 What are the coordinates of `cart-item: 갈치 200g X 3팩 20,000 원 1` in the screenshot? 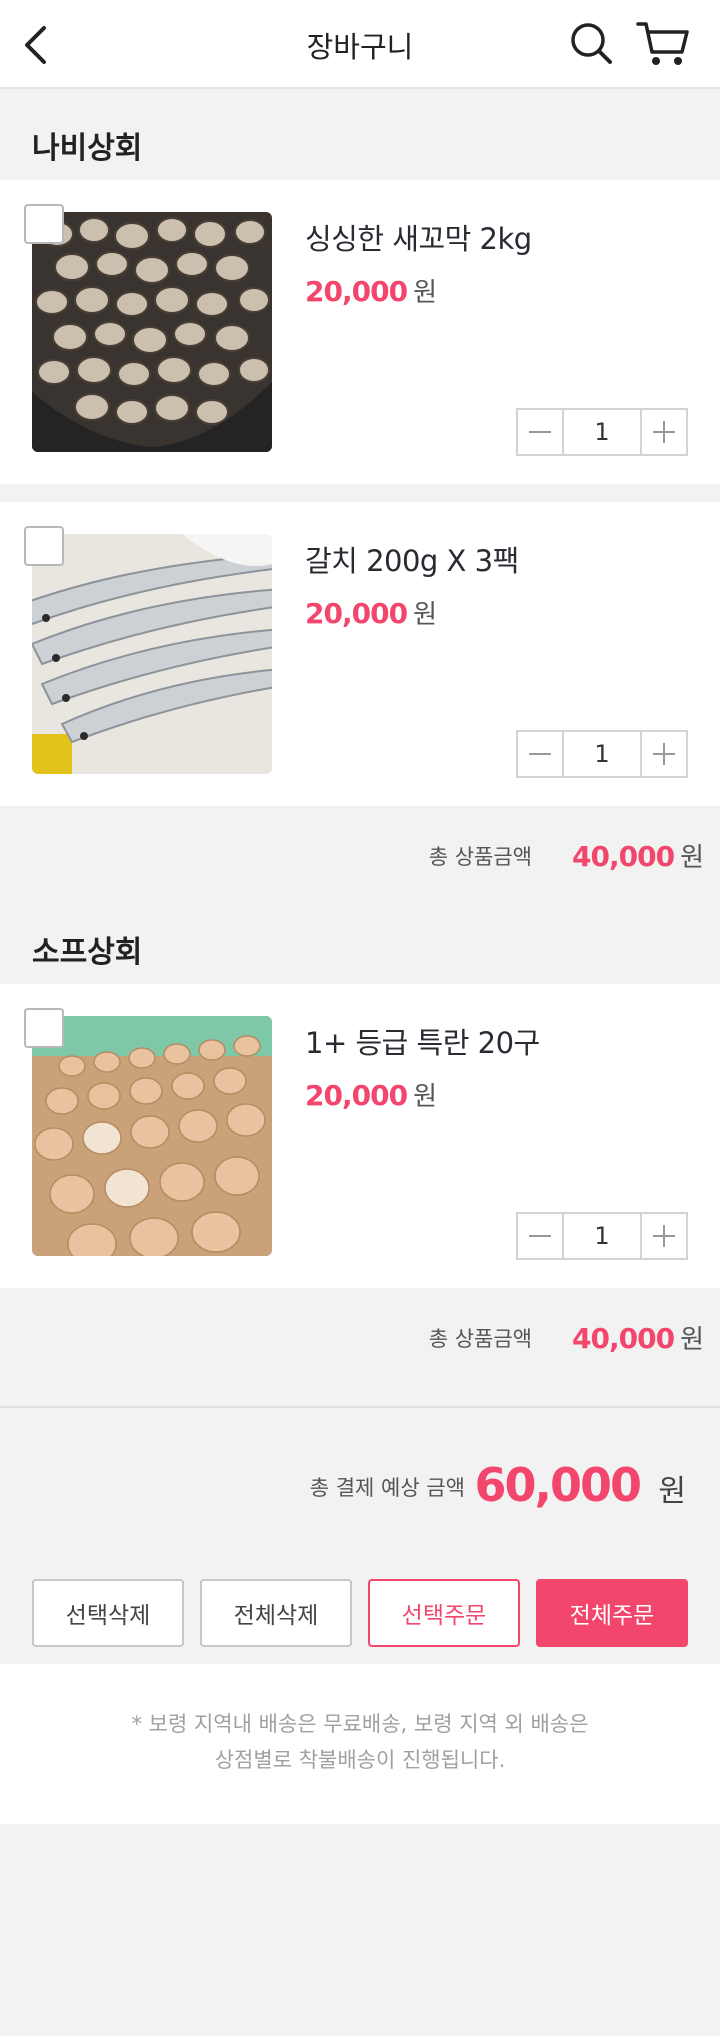 It's located at (360, 654).